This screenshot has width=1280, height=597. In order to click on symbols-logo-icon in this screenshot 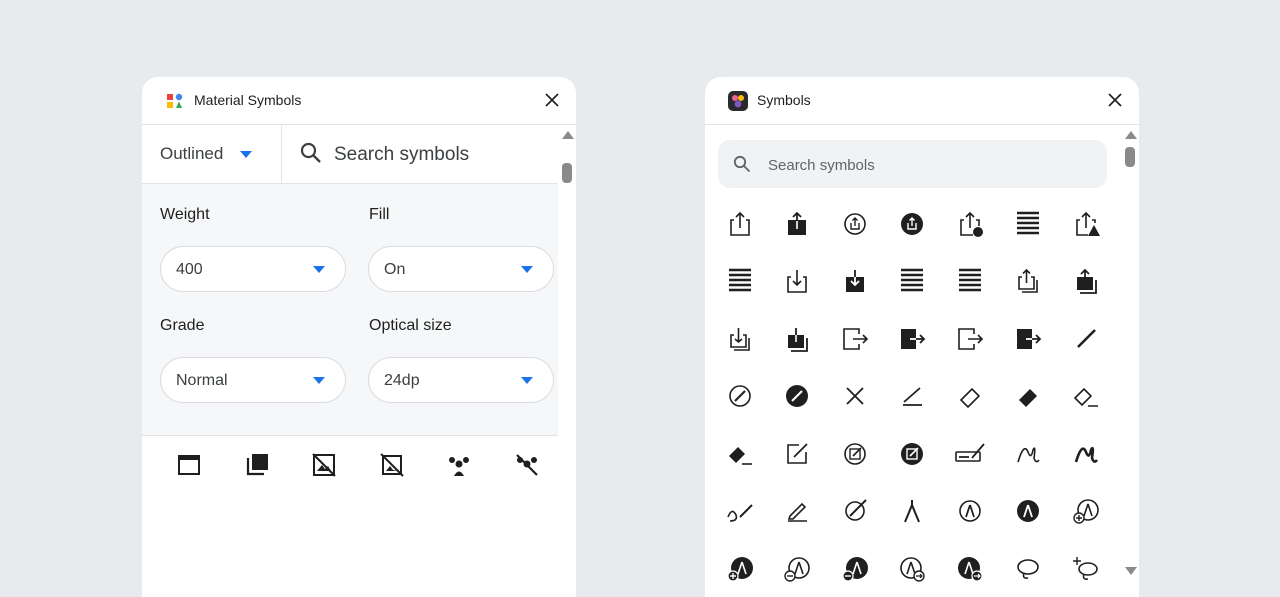, I will do `click(738, 101)`.